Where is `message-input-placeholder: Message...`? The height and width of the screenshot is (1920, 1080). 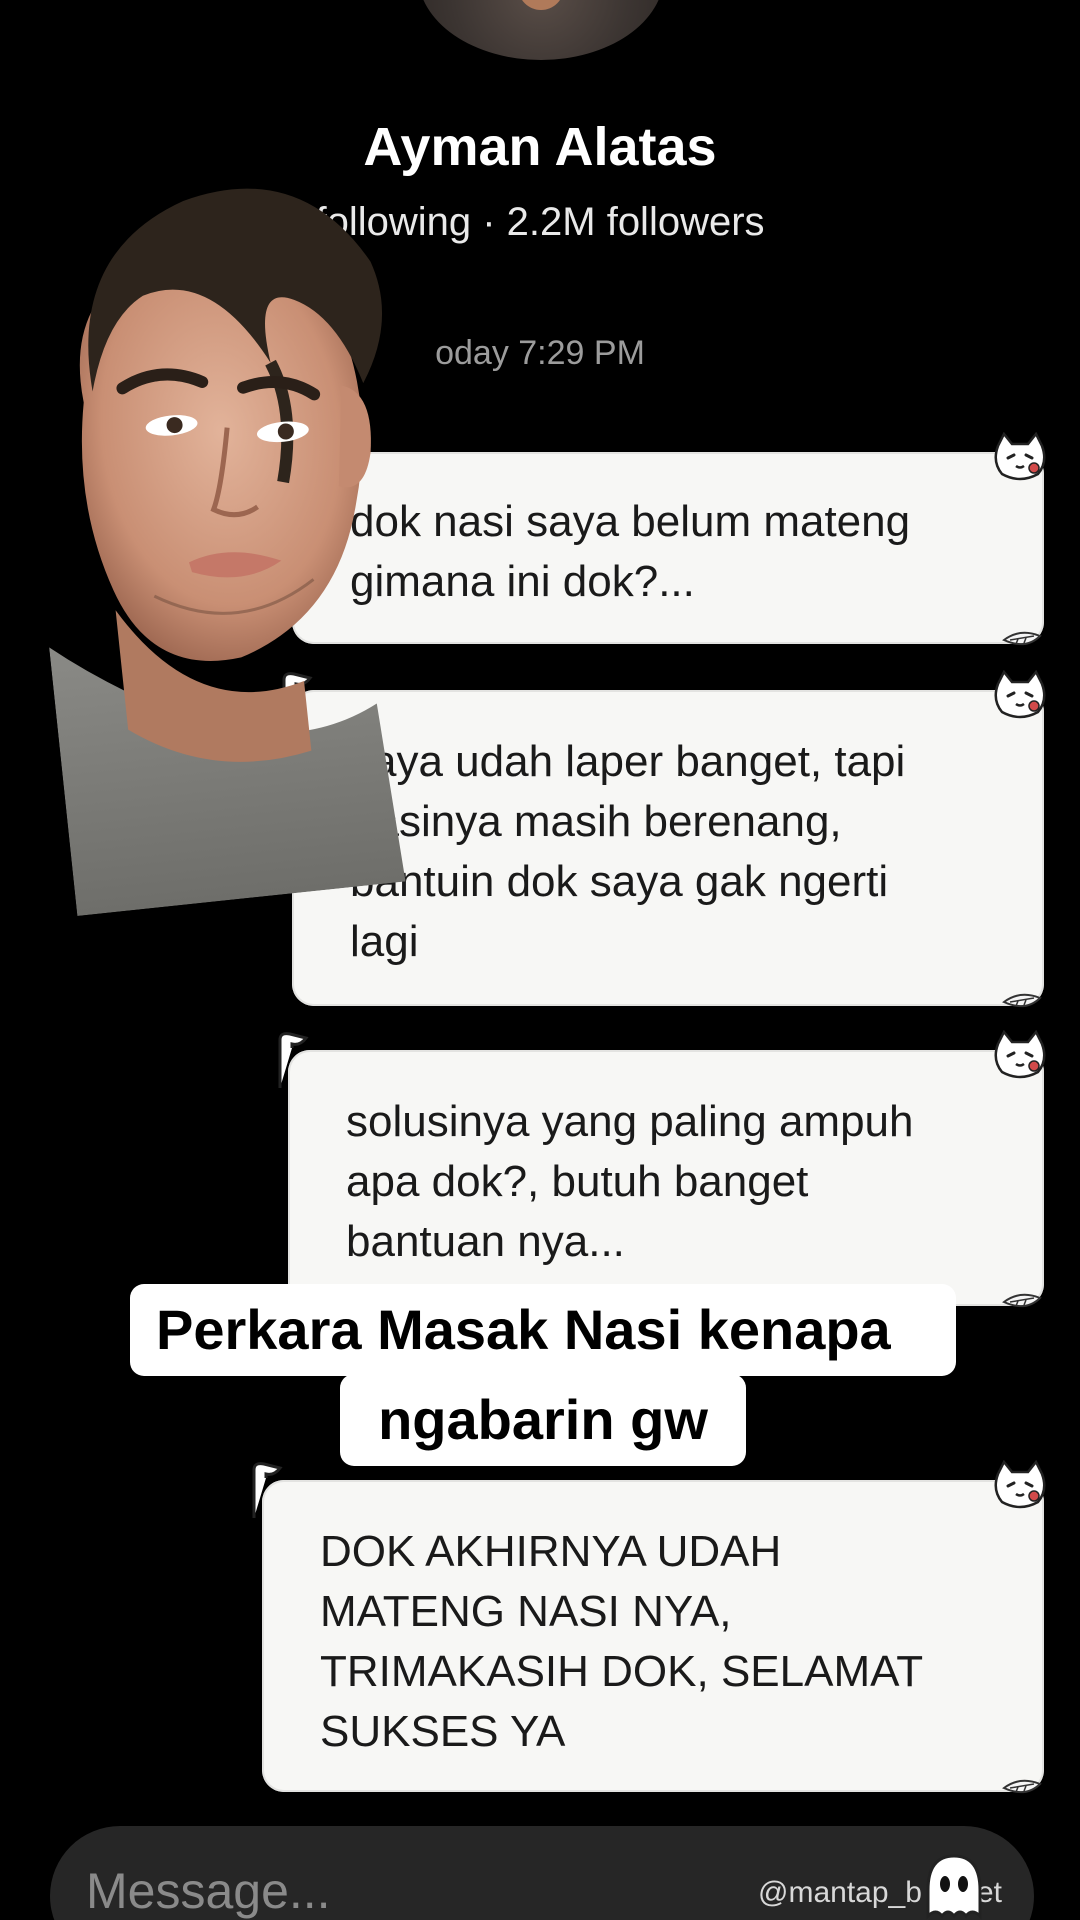
message-input-placeholder: Message... is located at coordinates (208, 1891).